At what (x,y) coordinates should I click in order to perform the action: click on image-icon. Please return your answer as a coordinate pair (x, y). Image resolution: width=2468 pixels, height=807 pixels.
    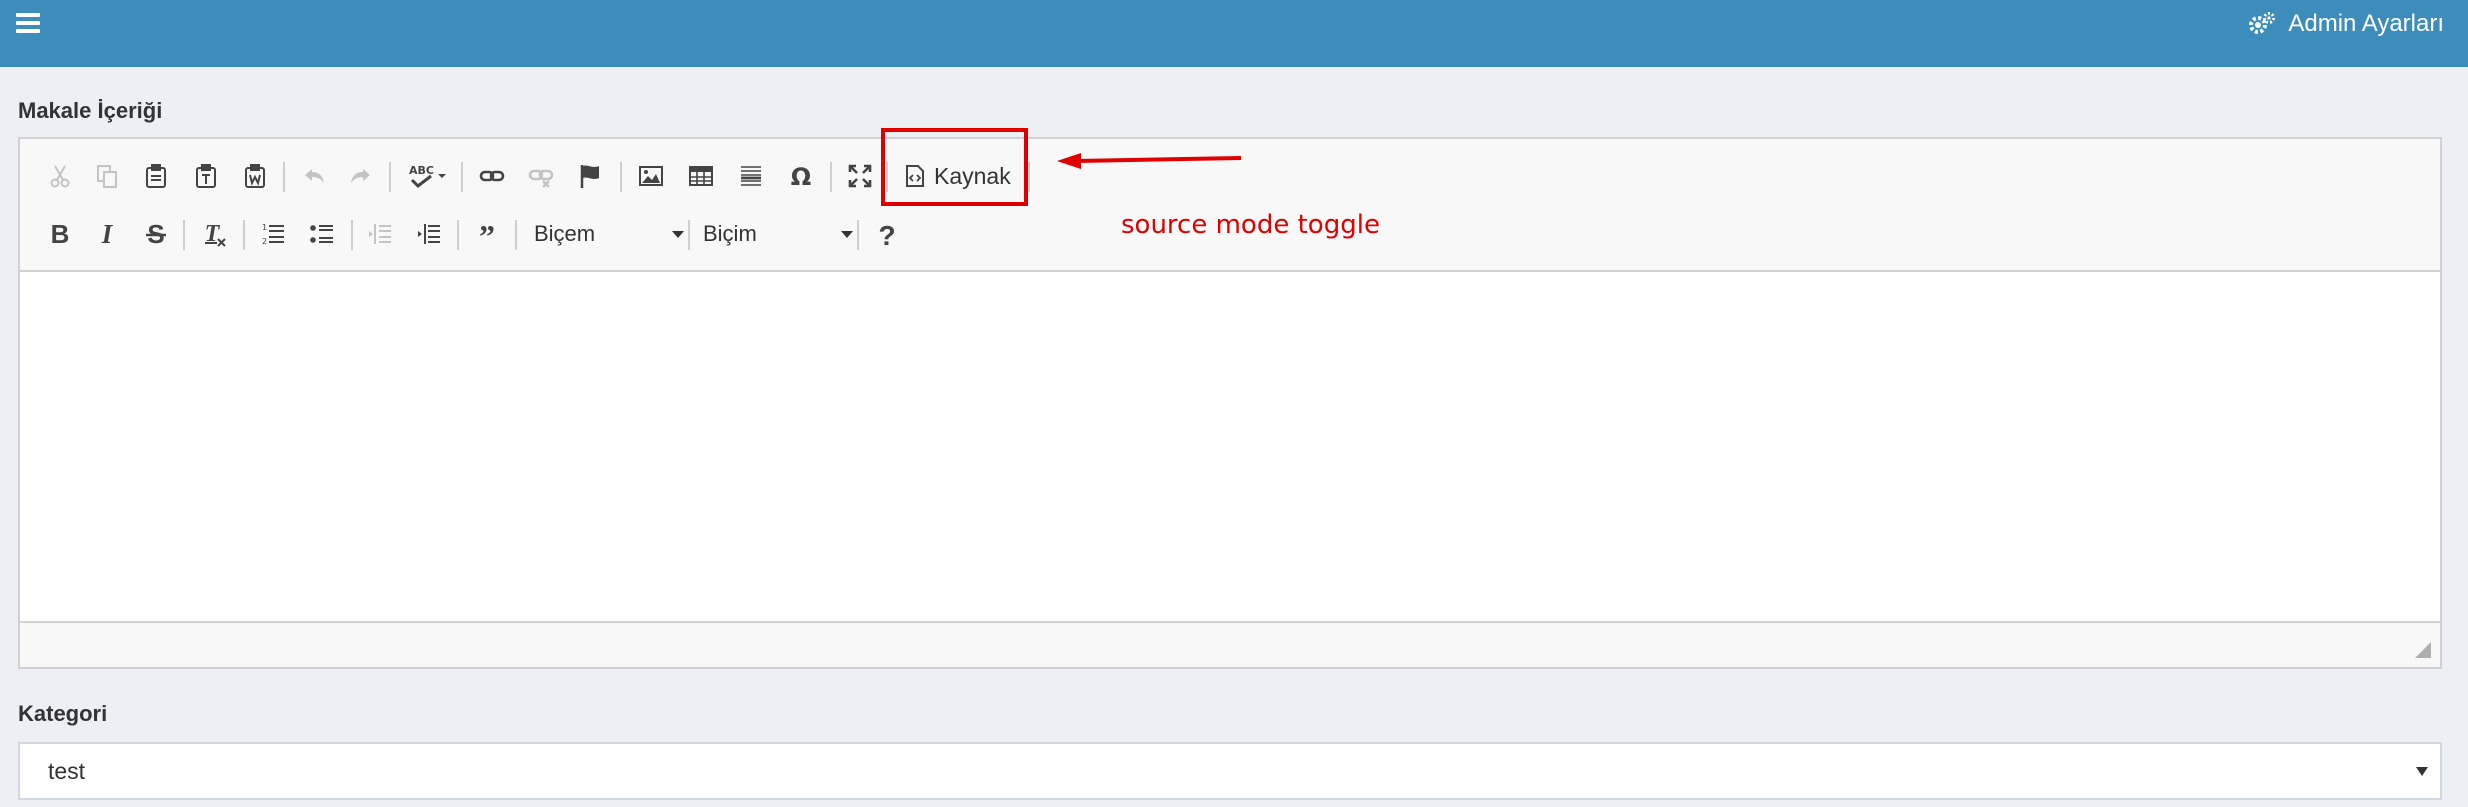
    Looking at the image, I should click on (651, 176).